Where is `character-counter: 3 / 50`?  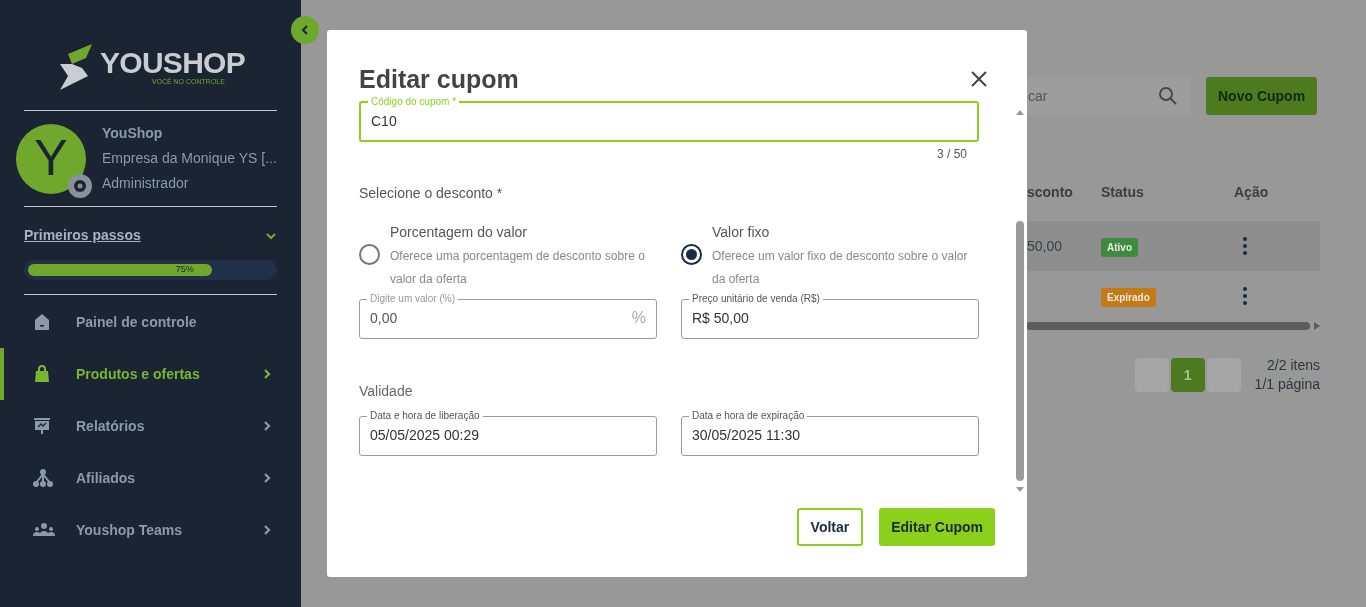 character-counter: 3 / 50 is located at coordinates (951, 154).